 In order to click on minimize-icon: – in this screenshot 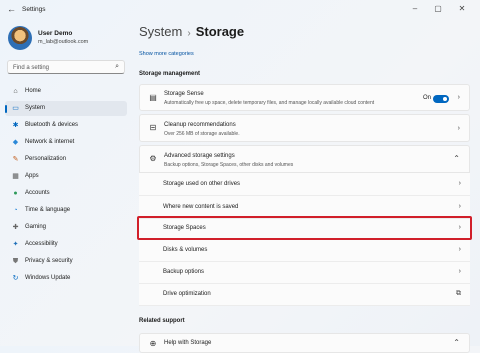, I will do `click(415, 8)`.